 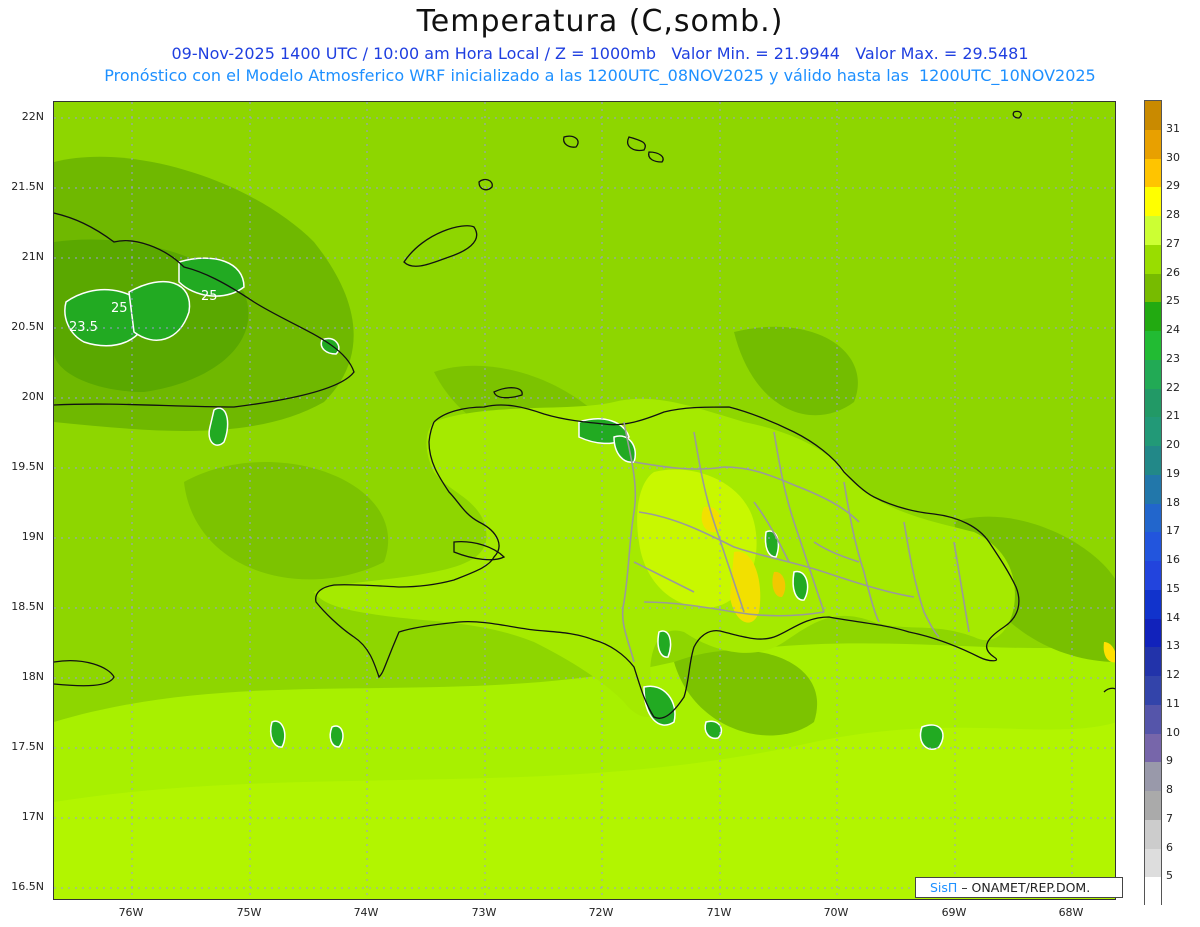 What do you see at coordinates (1173, 387) in the screenshot?
I see `colorbar-label: 22` at bounding box center [1173, 387].